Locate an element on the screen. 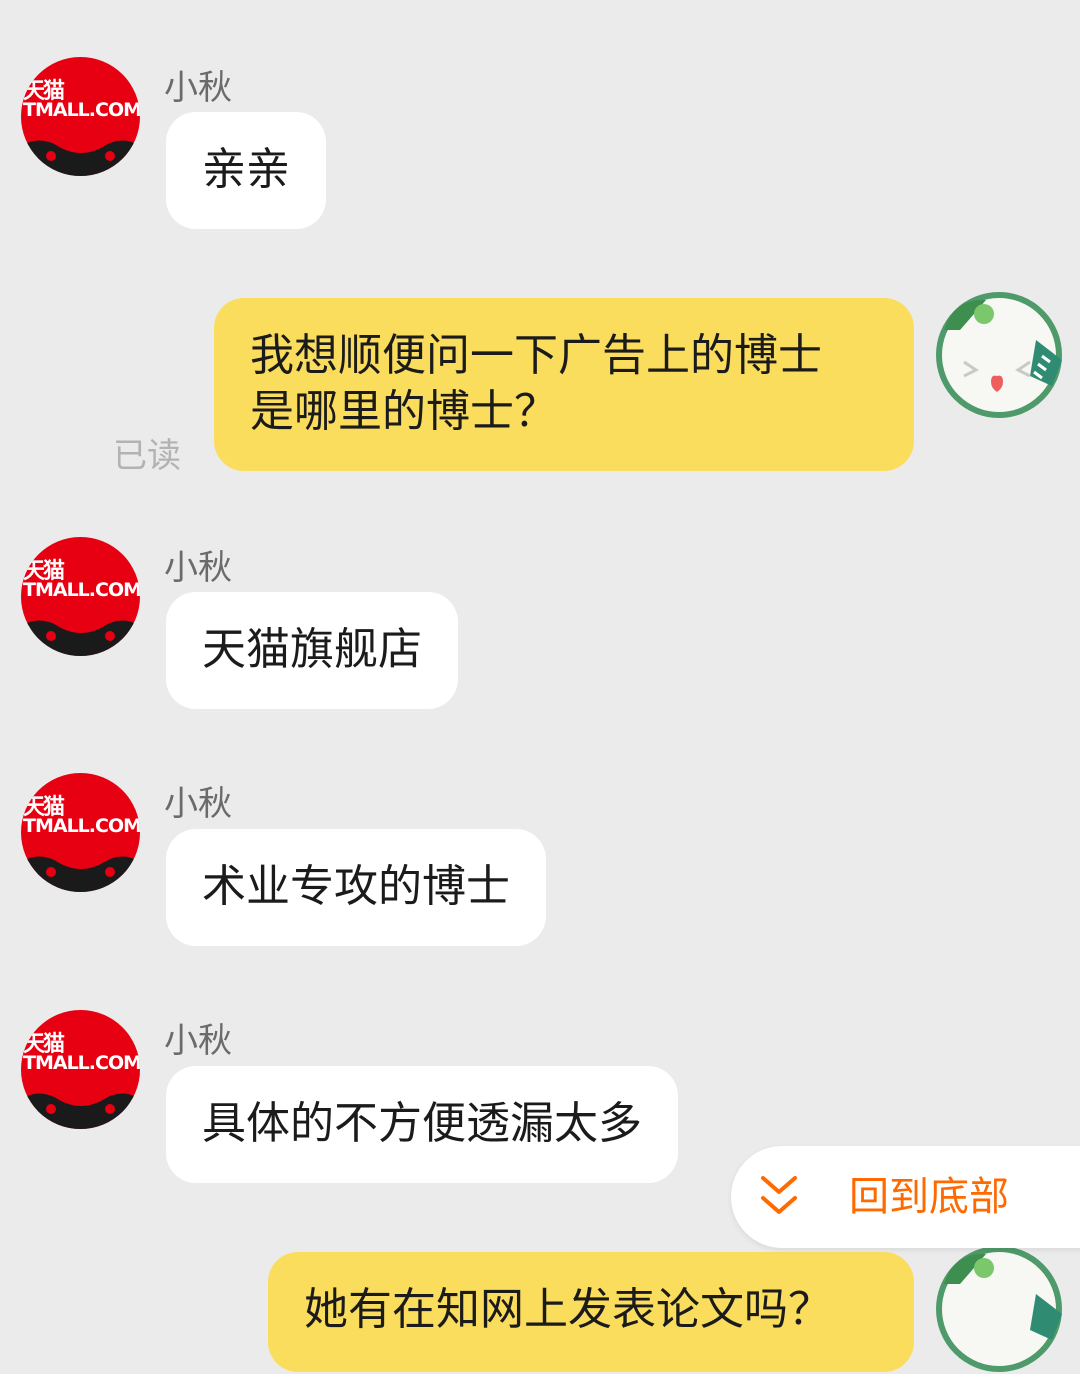  back-to-bottom-button: 回到底部 is located at coordinates (905, 1197).